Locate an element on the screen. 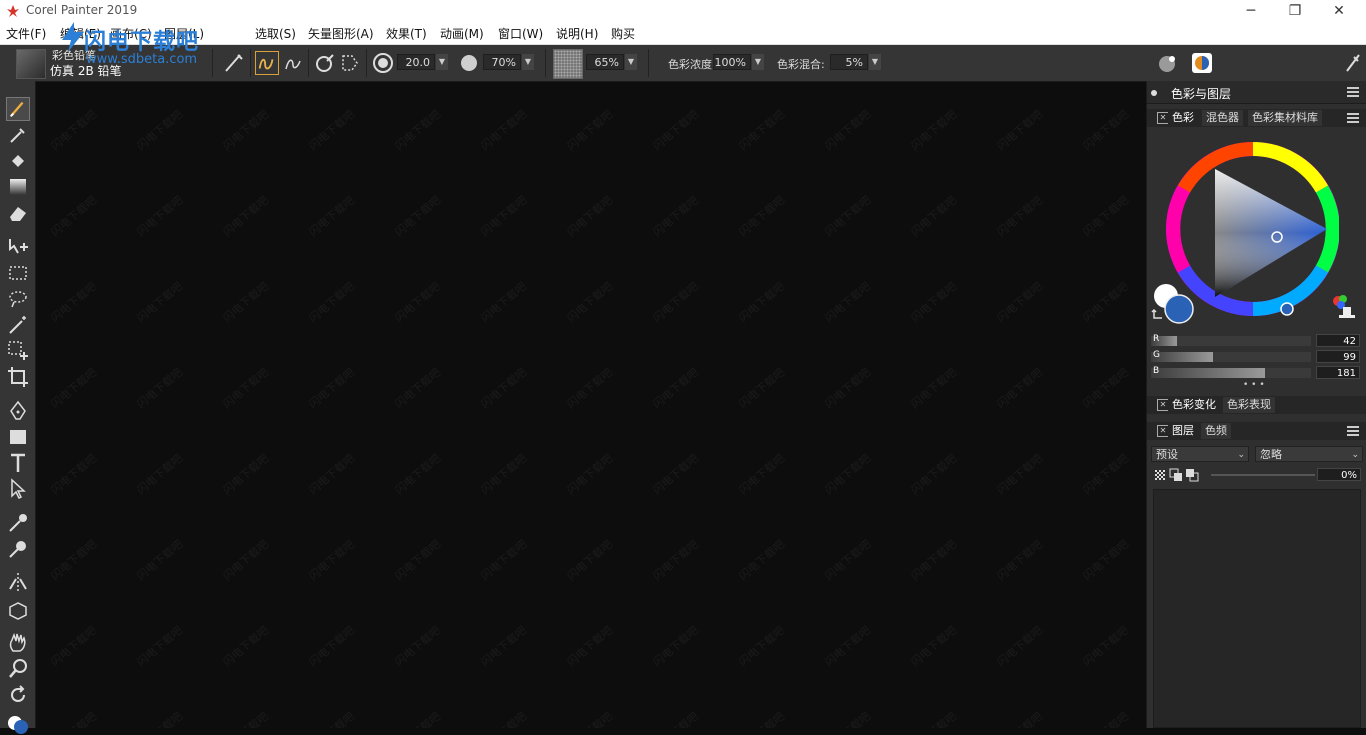  color-menu-icon is located at coordinates (1353, 118).